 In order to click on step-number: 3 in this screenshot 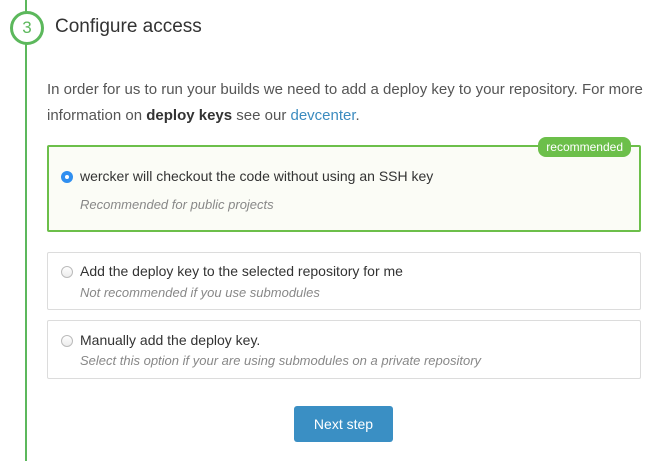, I will do `click(27, 27)`.